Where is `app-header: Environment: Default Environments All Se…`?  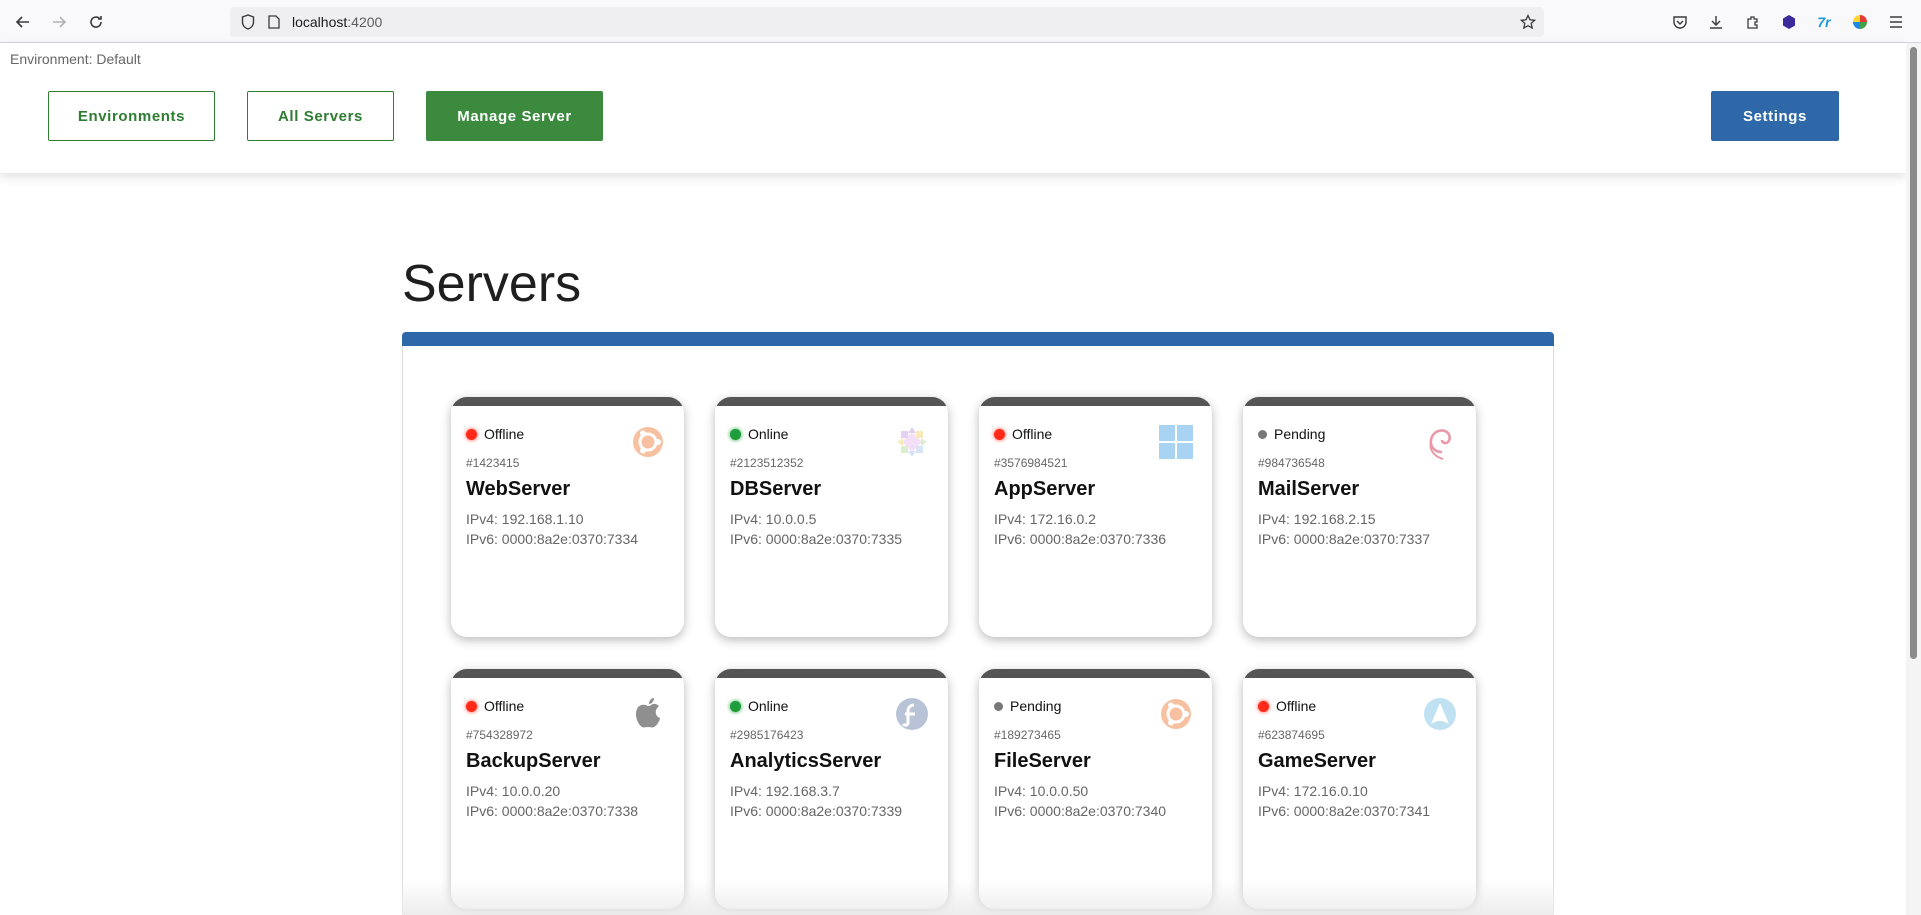 app-header: Environment: Default Environments All Se… is located at coordinates (953, 108).